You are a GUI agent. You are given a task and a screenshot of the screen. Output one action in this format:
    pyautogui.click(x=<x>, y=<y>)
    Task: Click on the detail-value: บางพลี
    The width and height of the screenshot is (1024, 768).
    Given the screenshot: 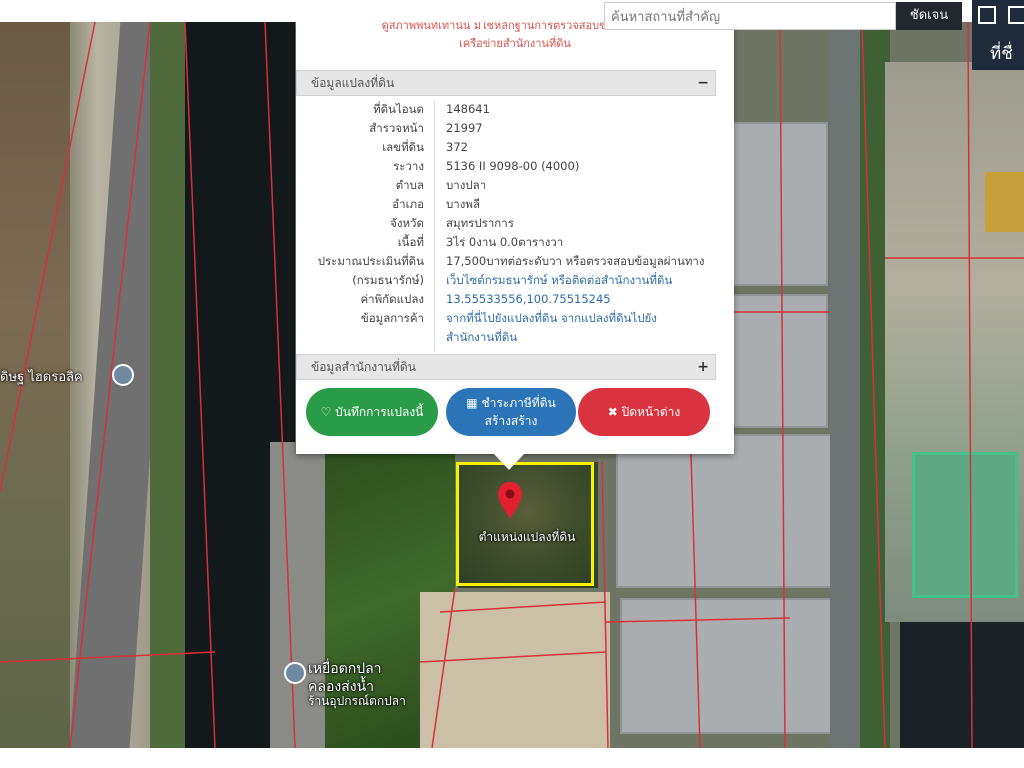 What is the action you would take?
    pyautogui.click(x=463, y=204)
    